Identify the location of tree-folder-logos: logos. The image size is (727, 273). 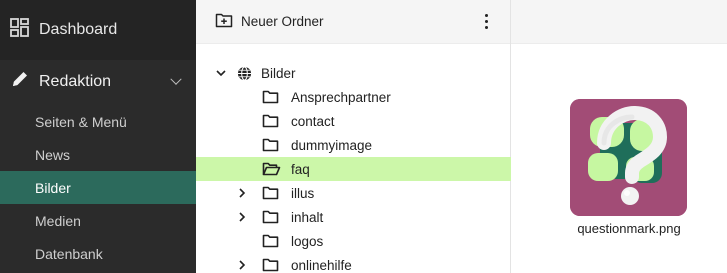
(353, 241).